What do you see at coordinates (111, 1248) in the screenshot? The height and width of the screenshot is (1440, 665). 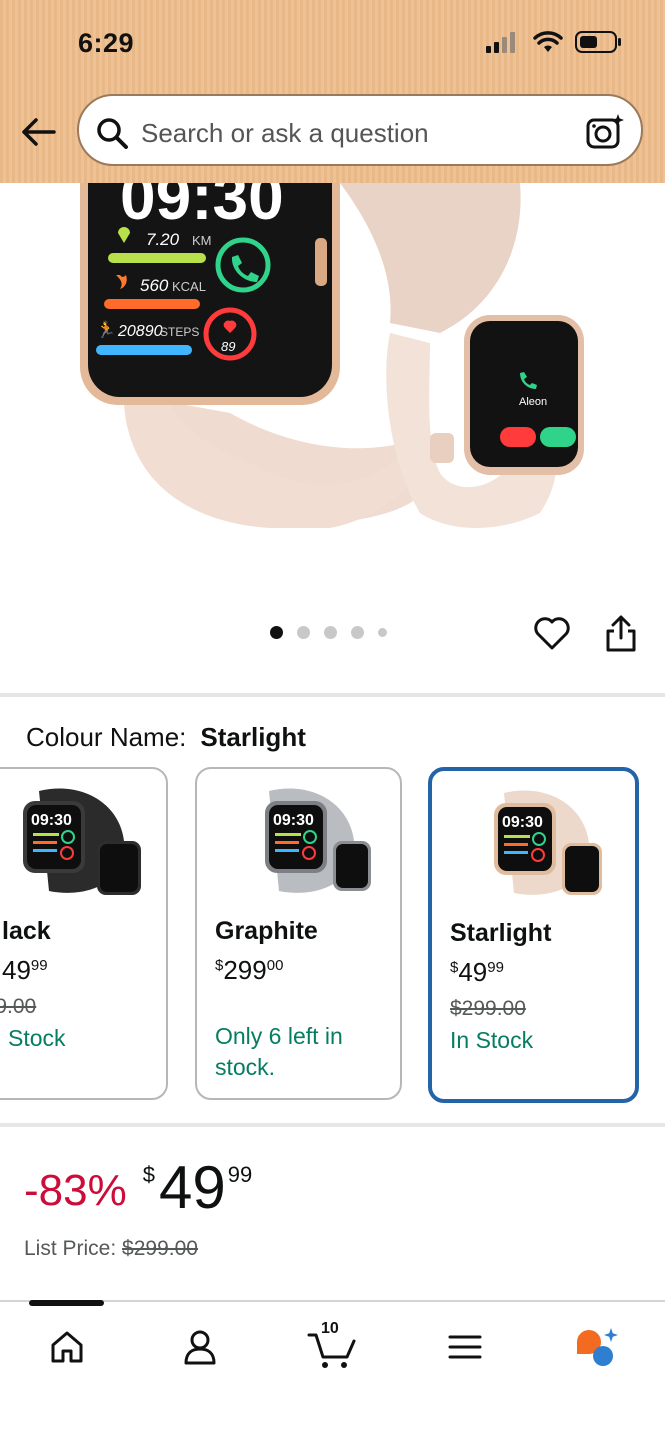 I see `list-price: List Price: $299.00` at bounding box center [111, 1248].